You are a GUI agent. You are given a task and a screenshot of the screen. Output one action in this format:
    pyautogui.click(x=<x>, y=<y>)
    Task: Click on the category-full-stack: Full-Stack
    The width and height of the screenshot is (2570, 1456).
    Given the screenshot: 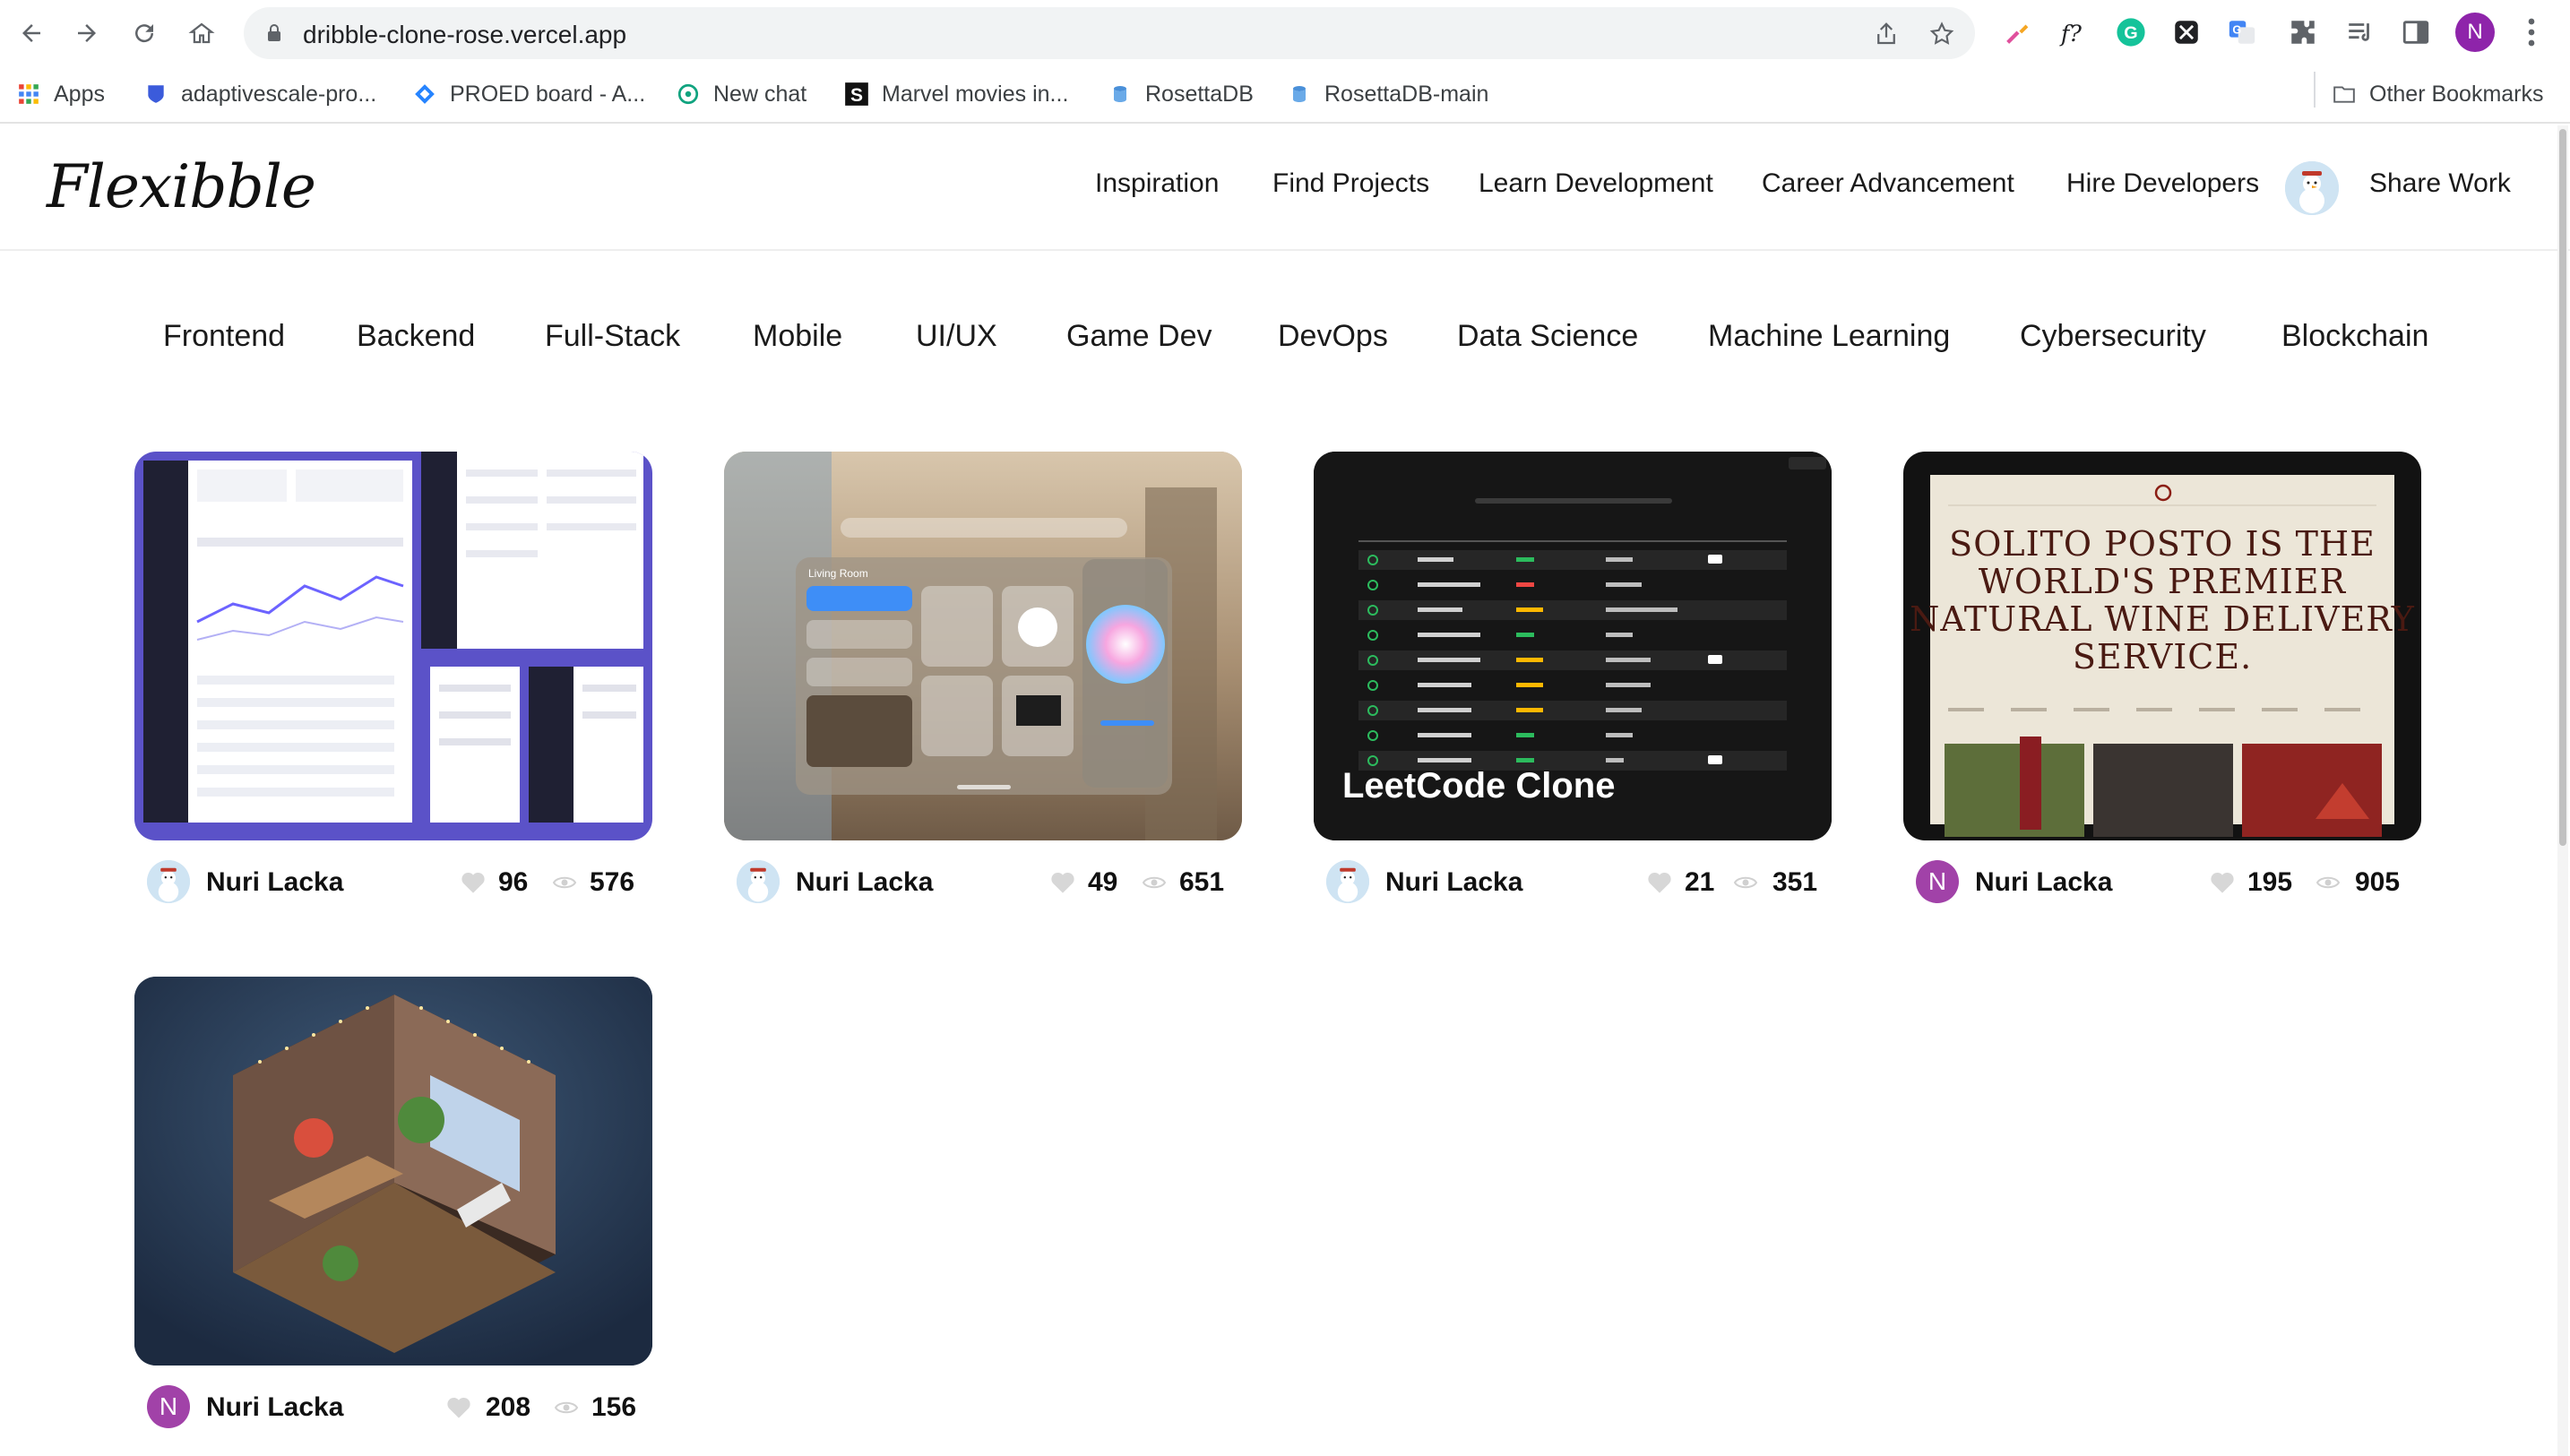 What is the action you would take?
    pyautogui.click(x=612, y=336)
    